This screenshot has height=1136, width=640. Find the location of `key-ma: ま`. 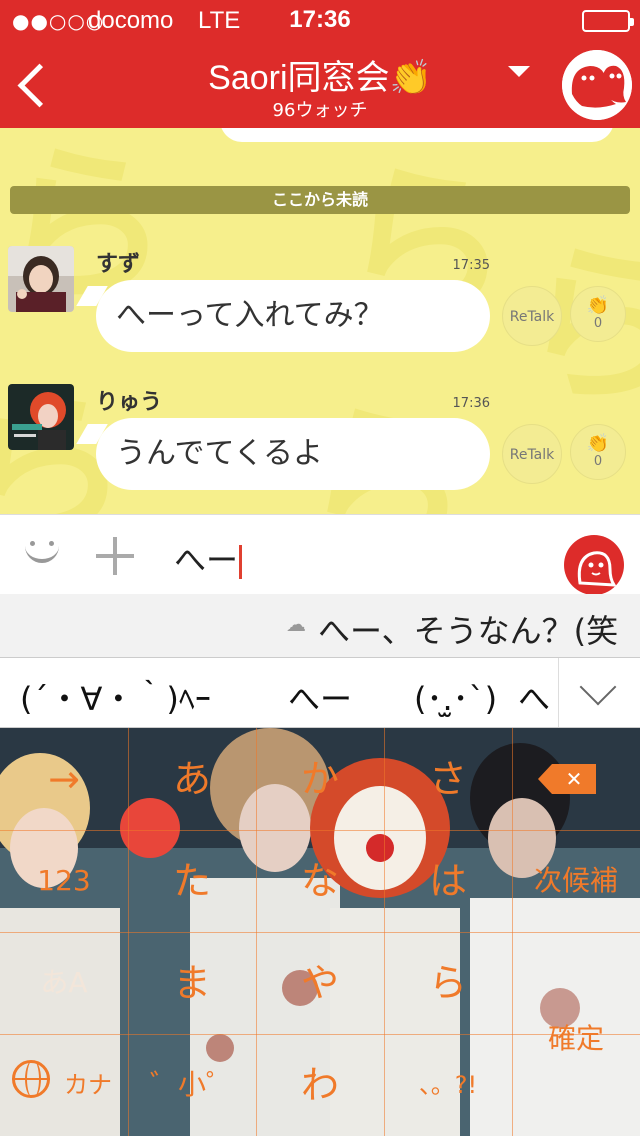

key-ma: ま is located at coordinates (192, 983).